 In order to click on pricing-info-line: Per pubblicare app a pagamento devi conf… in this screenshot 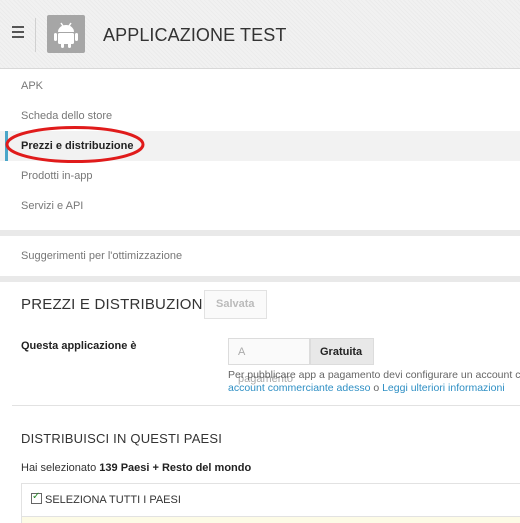, I will do `click(374, 375)`.